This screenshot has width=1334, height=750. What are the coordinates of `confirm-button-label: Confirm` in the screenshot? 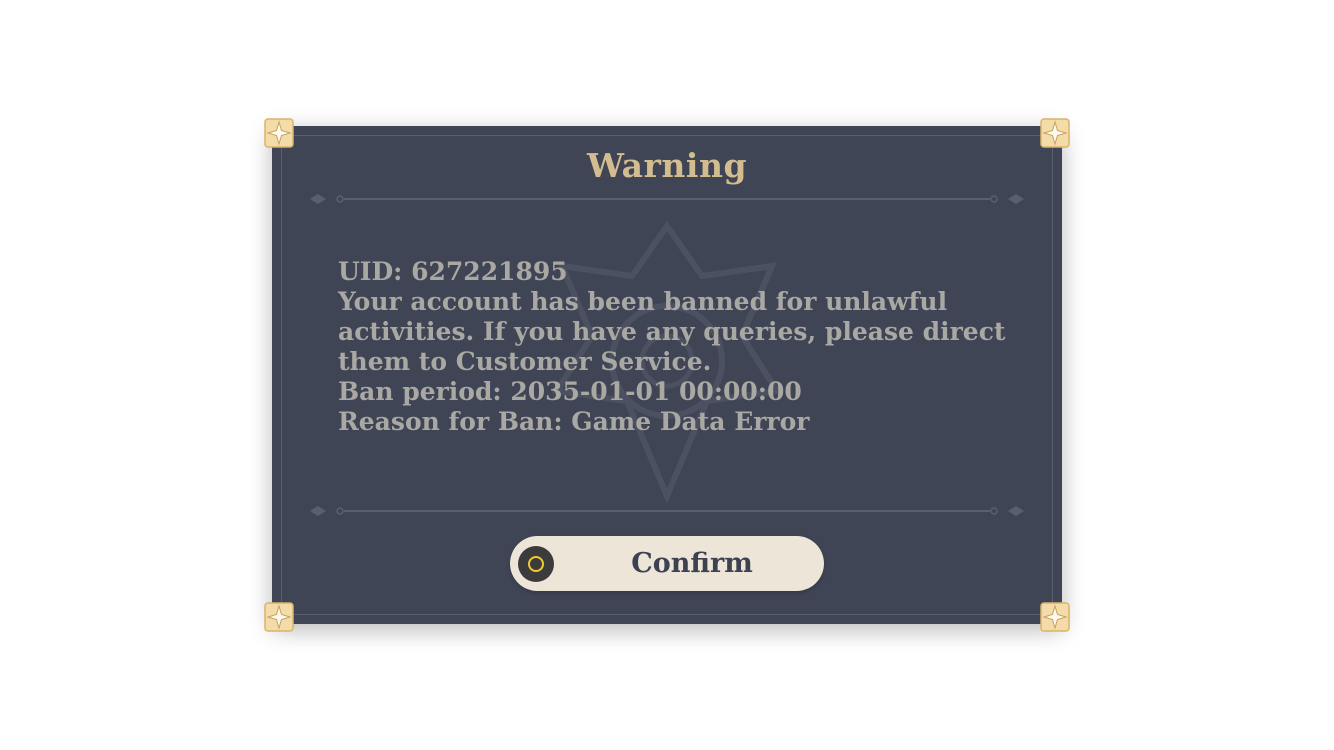 It's located at (692, 563).